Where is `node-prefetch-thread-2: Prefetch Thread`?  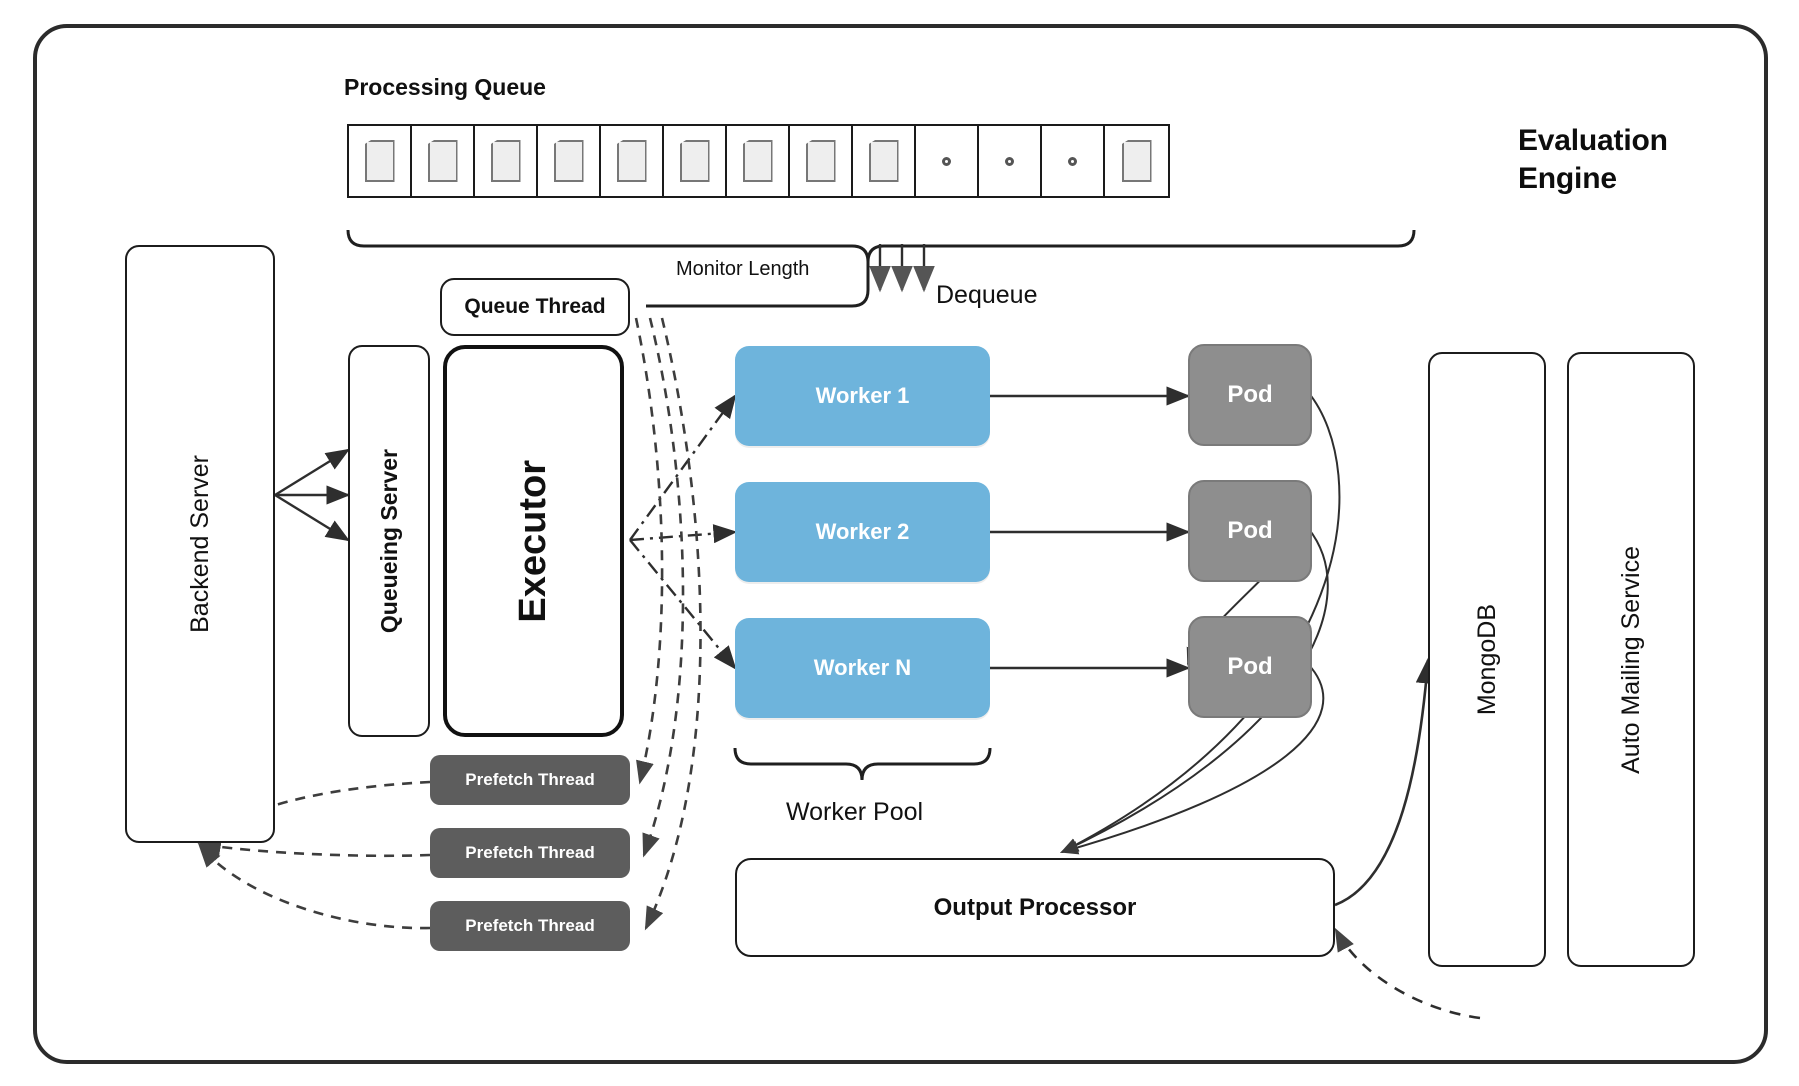 node-prefetch-thread-2: Prefetch Thread is located at coordinates (530, 853).